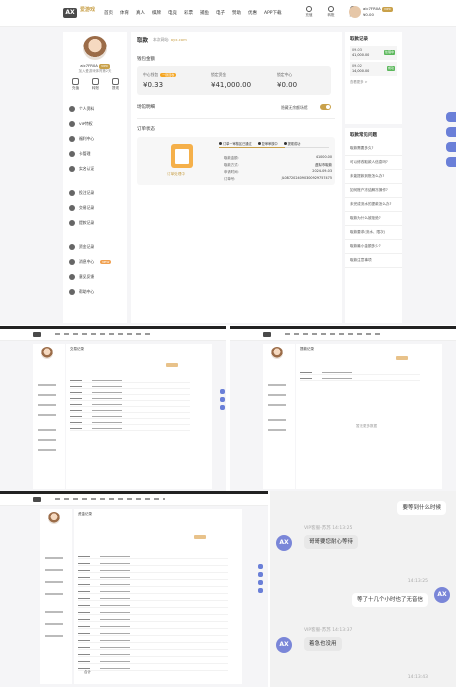 The height and width of the screenshot is (687, 456). I want to click on message-time: 14:13:25, so click(417, 581).